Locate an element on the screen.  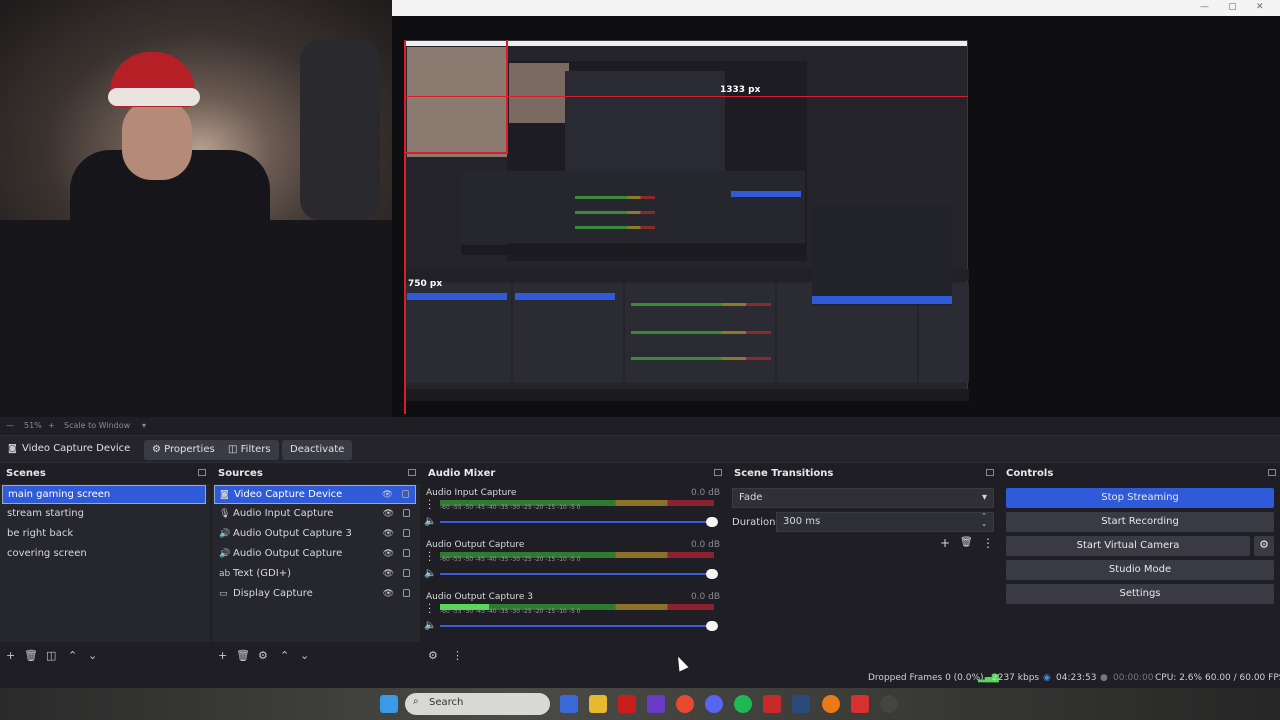
virtual-camera-settings-button: ⚙ is located at coordinates (1264, 546).